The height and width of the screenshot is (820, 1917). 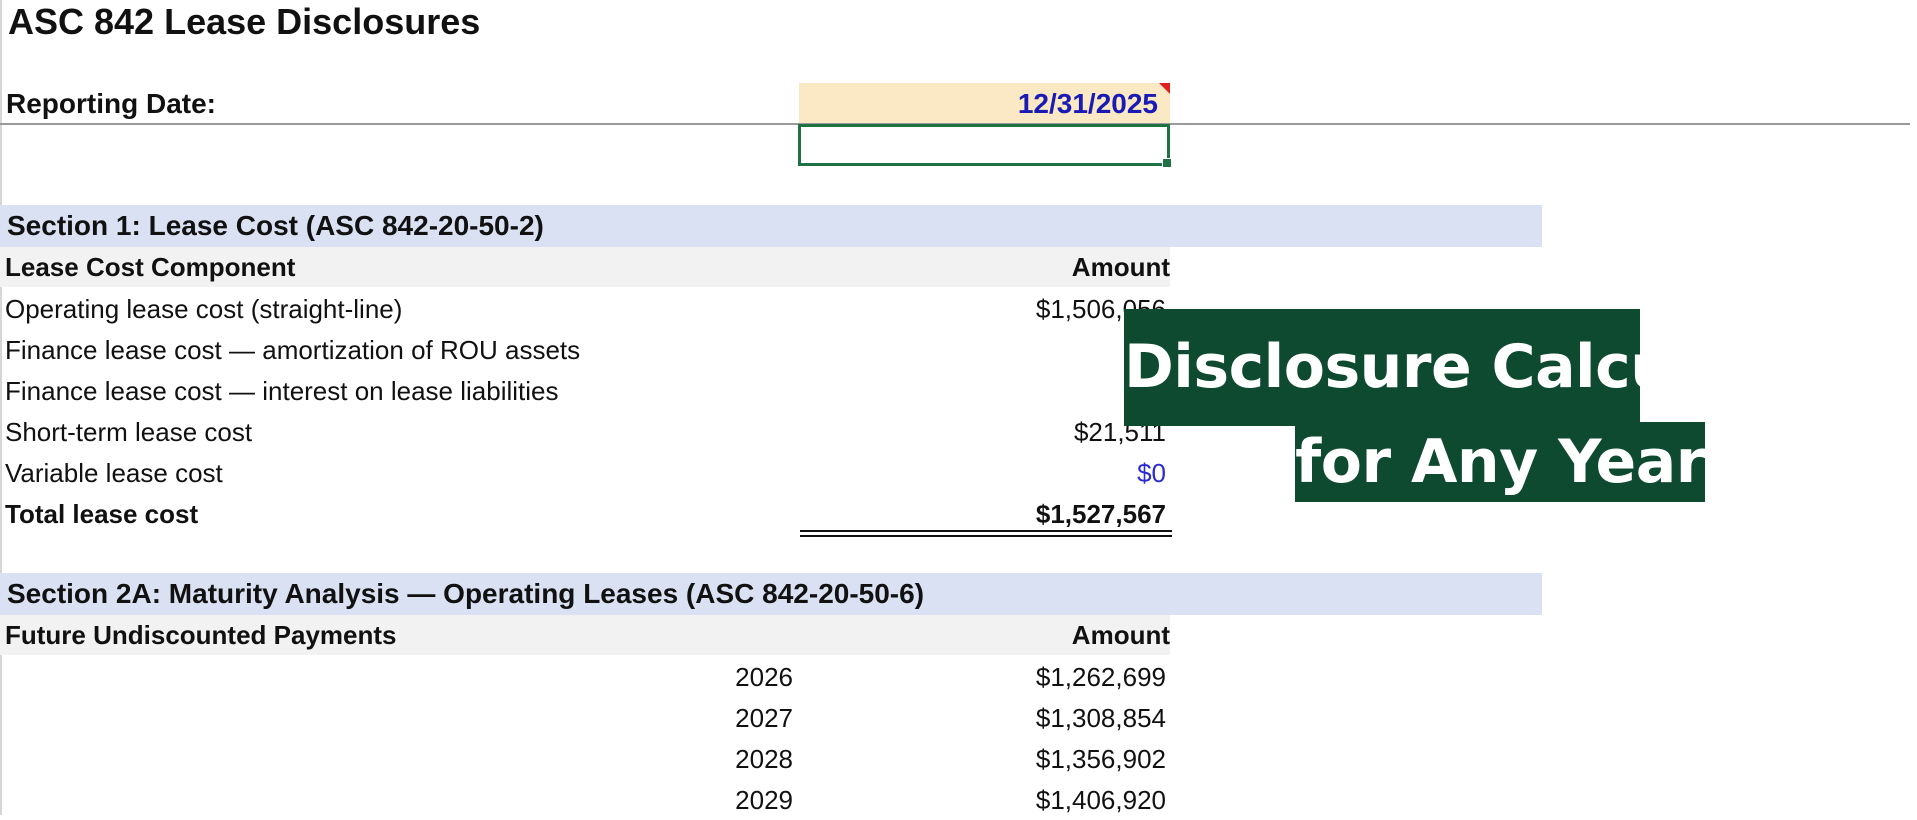 I want to click on lease-cost-row-value: $0, so click(x=1151, y=473).